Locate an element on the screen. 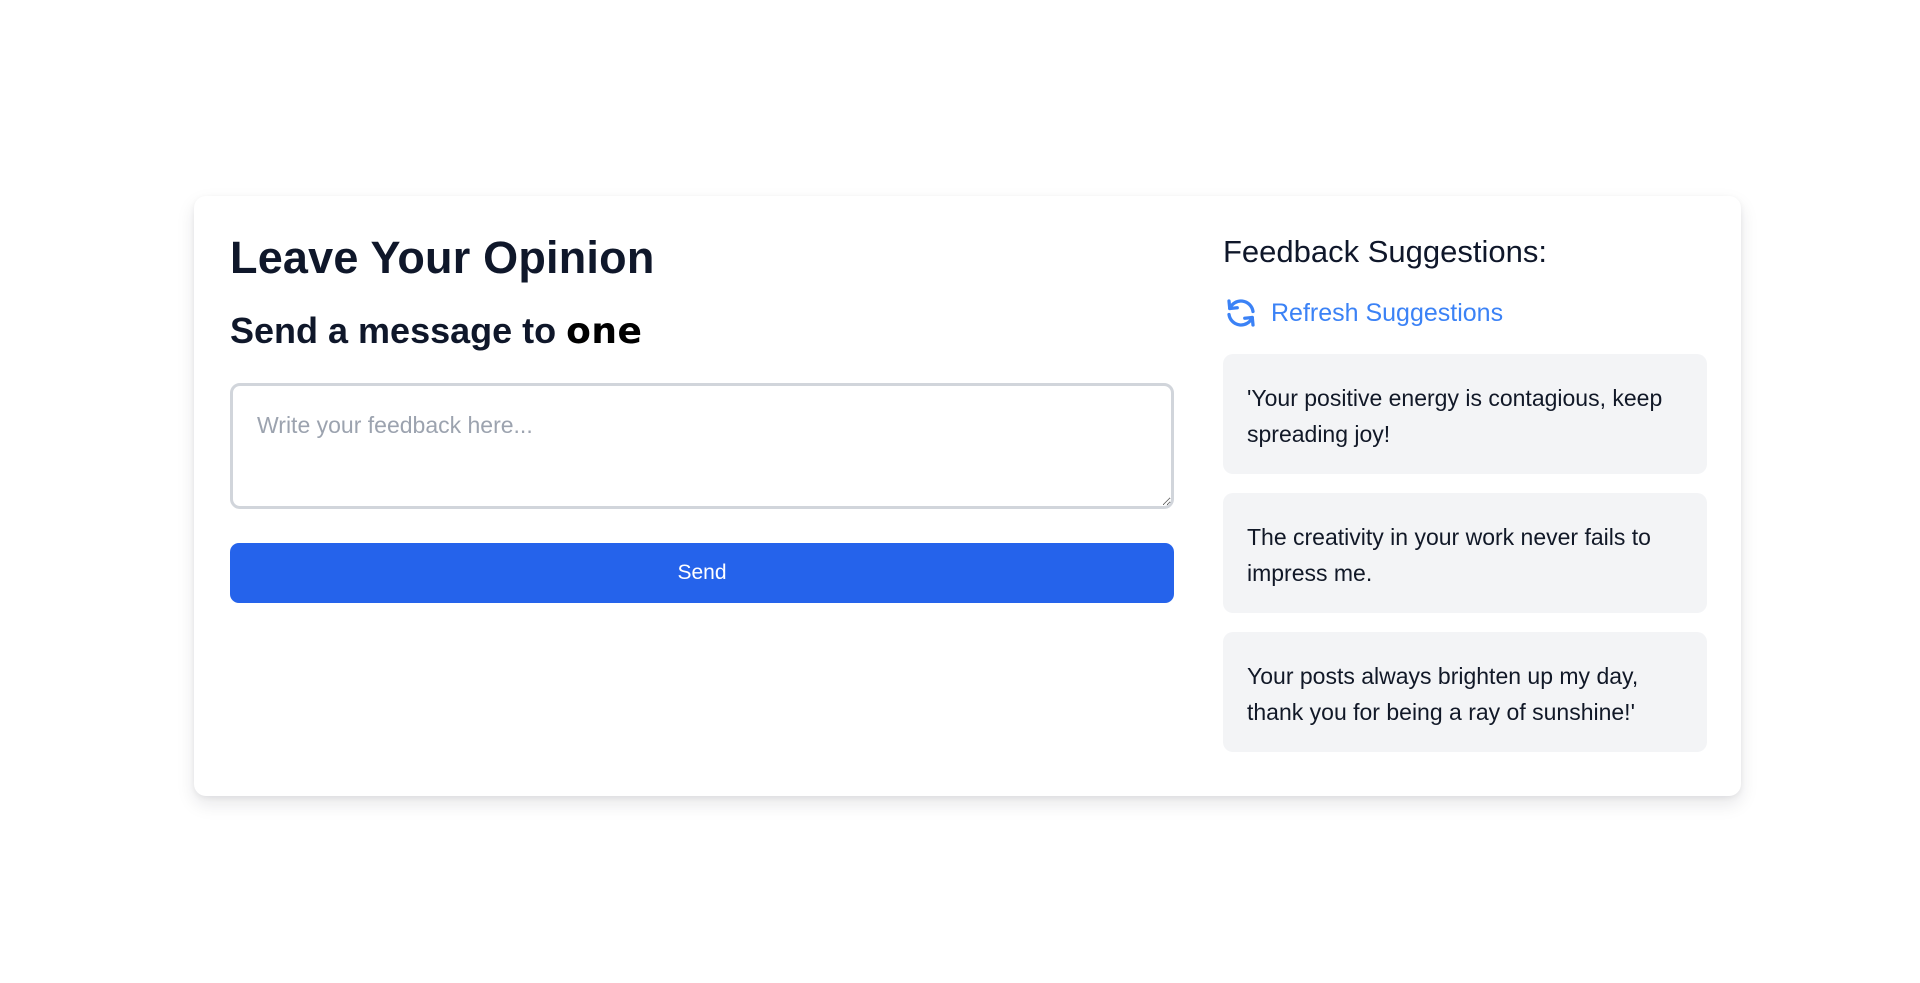 The height and width of the screenshot is (983, 1920). refresh-suggestions-button: Refresh Suggestions is located at coordinates (1465, 313).